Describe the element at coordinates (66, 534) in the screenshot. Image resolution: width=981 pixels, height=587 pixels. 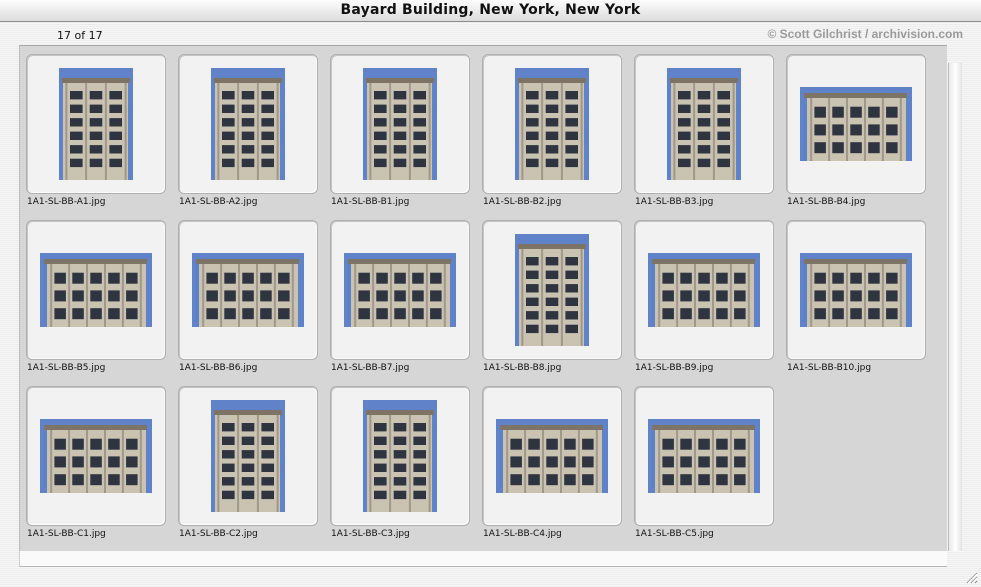
I see `thumbnail-filename: 1A1-SL-BB-C1.jpg` at that location.